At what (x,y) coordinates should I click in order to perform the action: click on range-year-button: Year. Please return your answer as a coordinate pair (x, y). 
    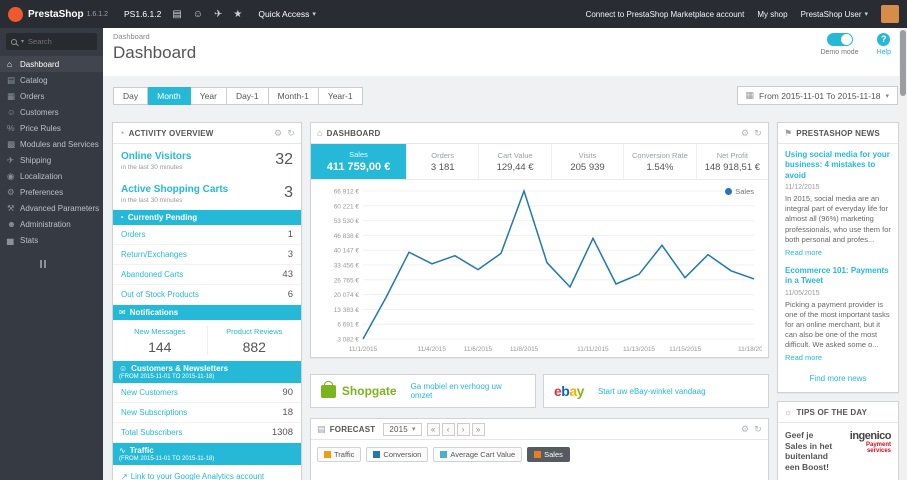
    Looking at the image, I should click on (208, 95).